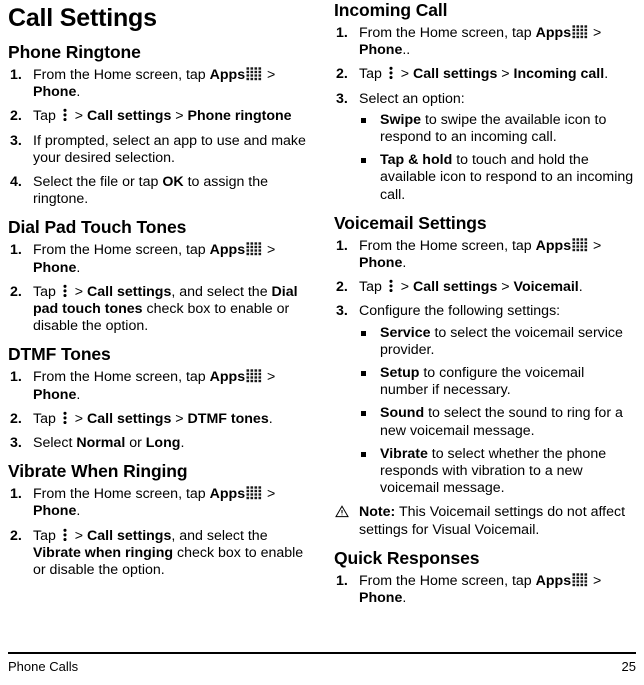 The width and height of the screenshot is (644, 685). What do you see at coordinates (471, 287) in the screenshot?
I see `step-text: Tap > Call settings > Voicemail.` at bounding box center [471, 287].